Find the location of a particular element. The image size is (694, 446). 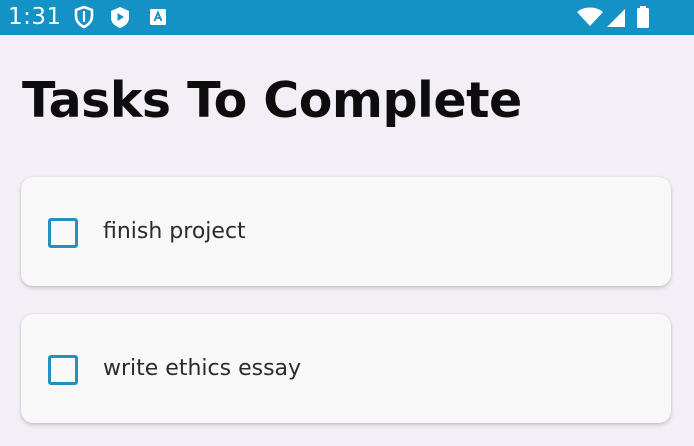

cellular-signal-icon is located at coordinates (616, 18).